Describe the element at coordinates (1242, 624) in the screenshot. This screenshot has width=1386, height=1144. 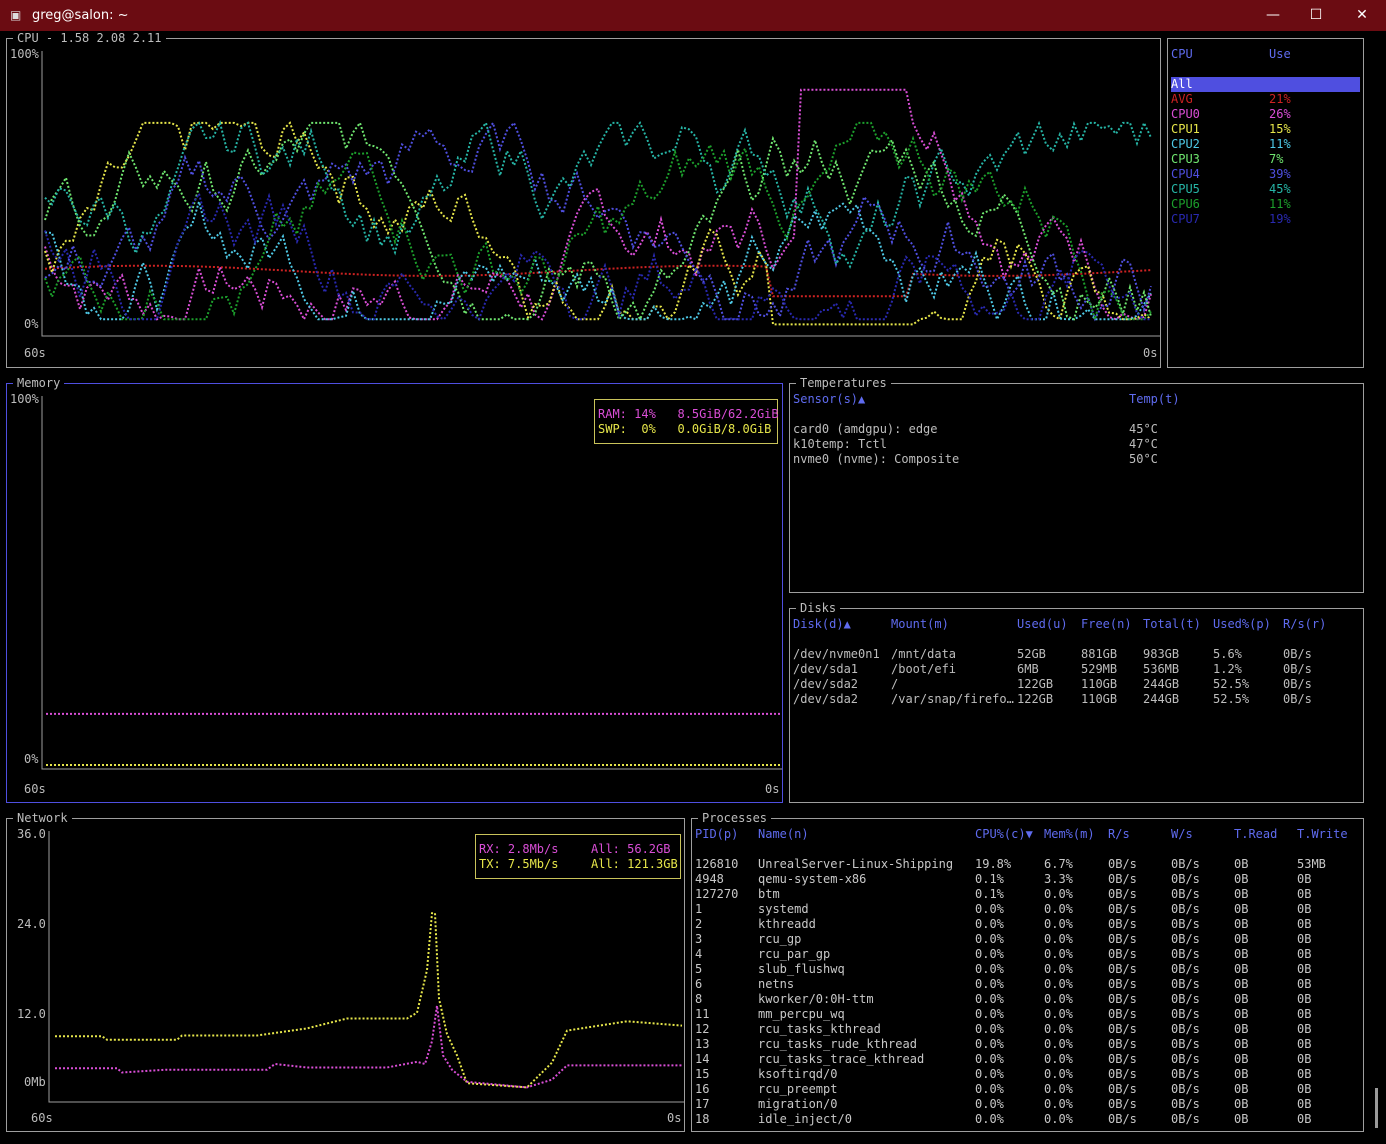
I see `disk-header-5: Used%(p)` at that location.